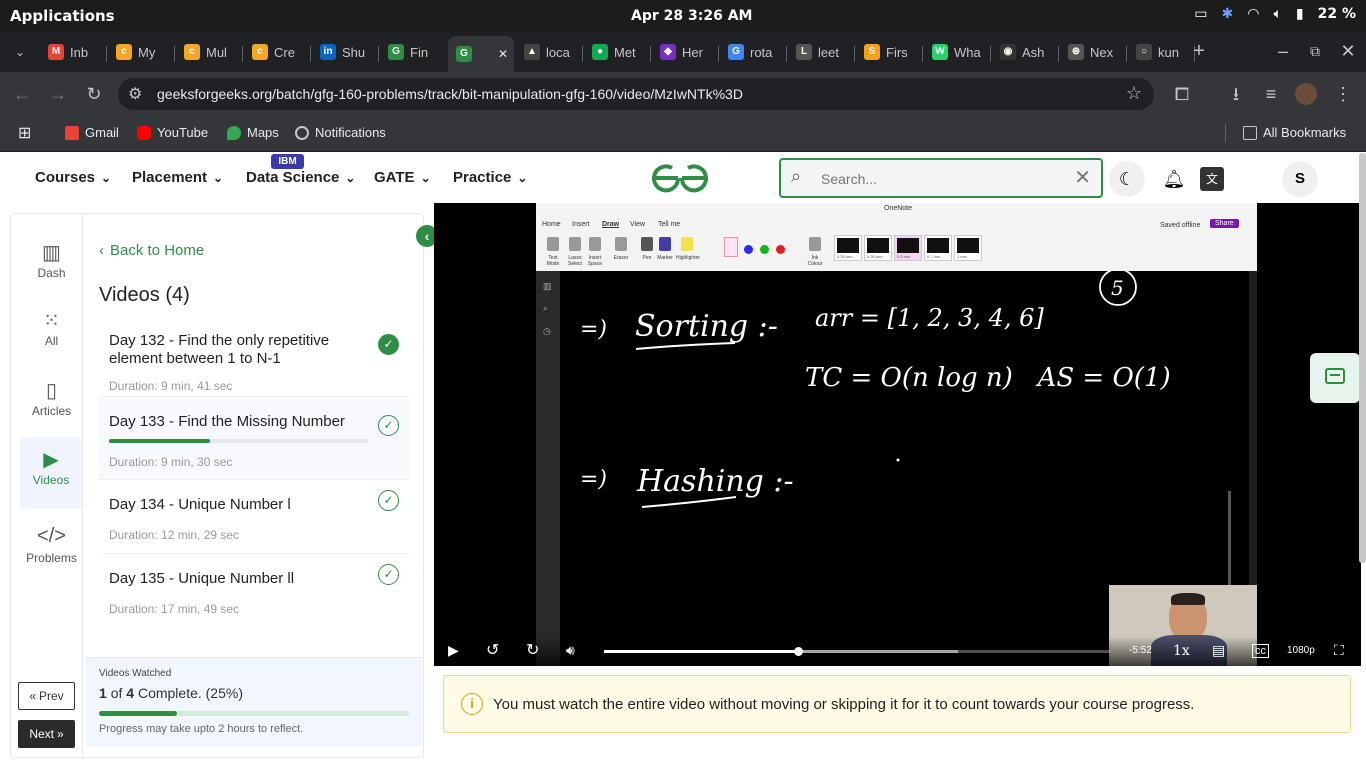 The height and width of the screenshot is (768, 1366). What do you see at coordinates (139, 52) in the screenshot?
I see `browser-tab: c My` at bounding box center [139, 52].